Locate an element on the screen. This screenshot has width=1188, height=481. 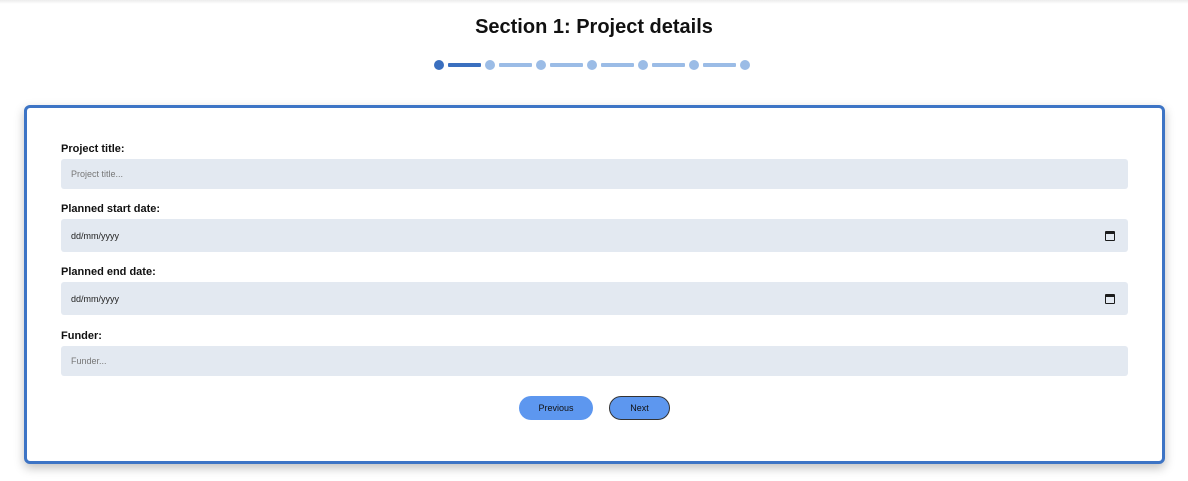
navigation-buttons: Previous Next is located at coordinates (594, 408).